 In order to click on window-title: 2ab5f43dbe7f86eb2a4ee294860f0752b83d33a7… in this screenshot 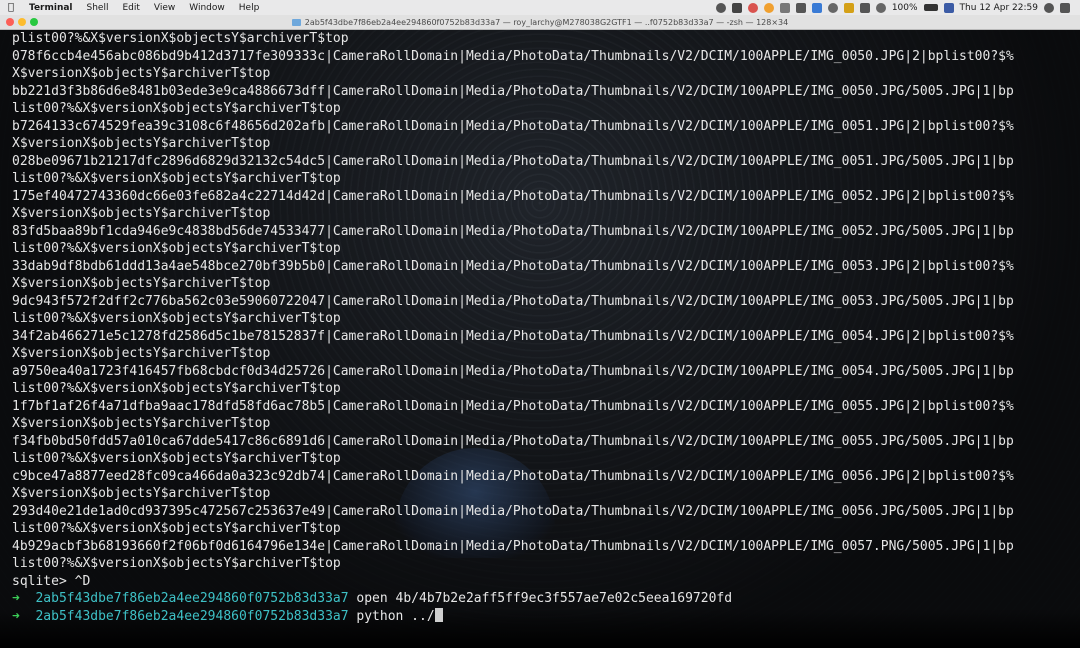, I will do `click(540, 22)`.